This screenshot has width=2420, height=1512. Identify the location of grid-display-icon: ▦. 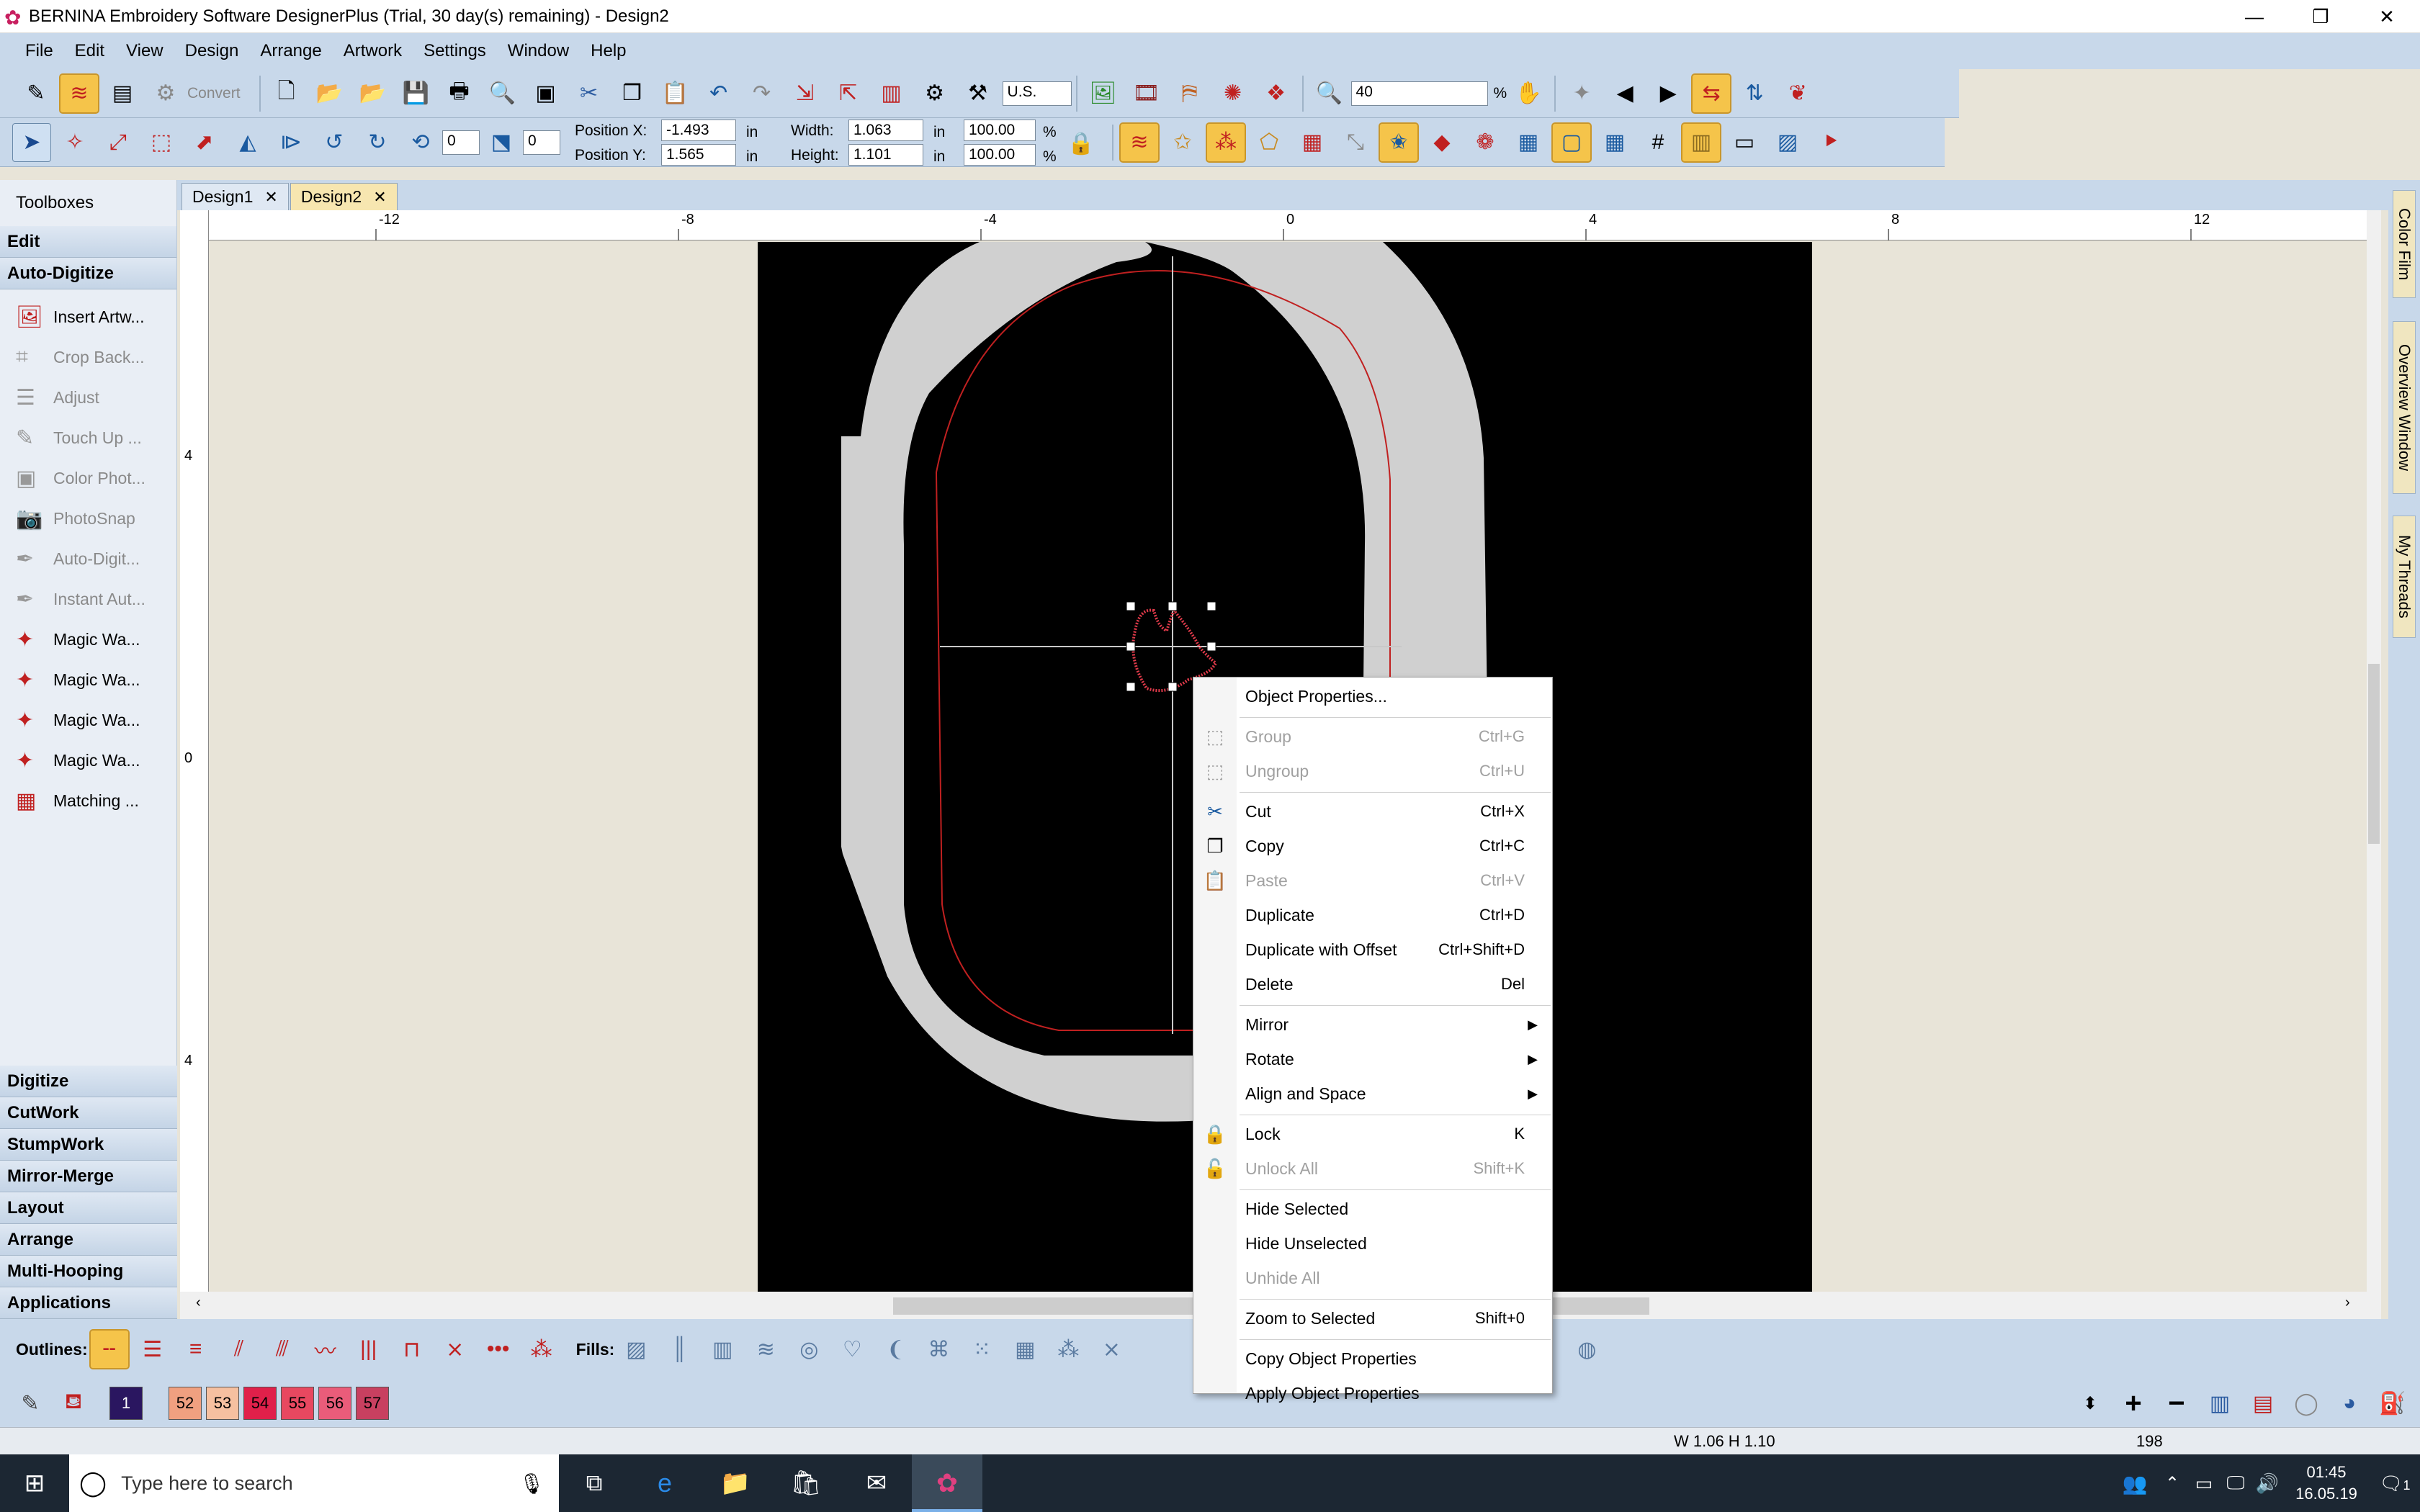
(1615, 142).